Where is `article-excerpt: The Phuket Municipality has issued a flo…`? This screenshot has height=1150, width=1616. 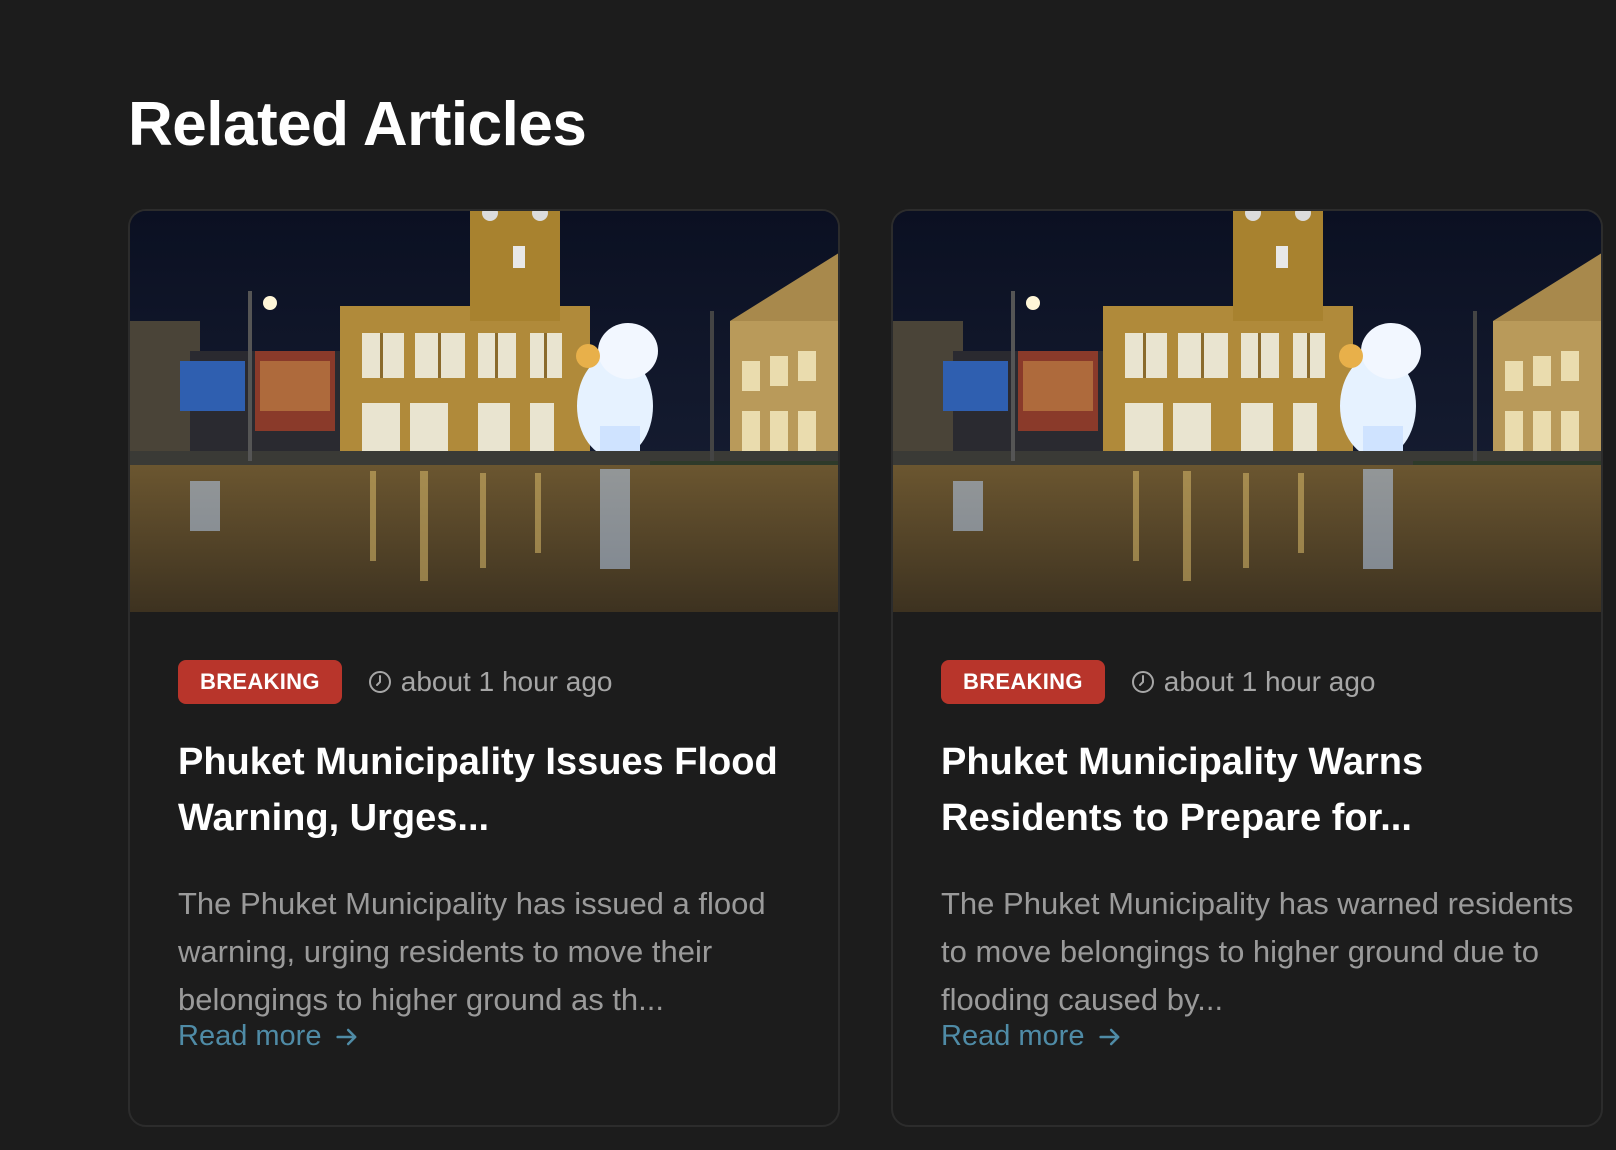 article-excerpt: The Phuket Municipality has issued a flo… is located at coordinates (472, 951).